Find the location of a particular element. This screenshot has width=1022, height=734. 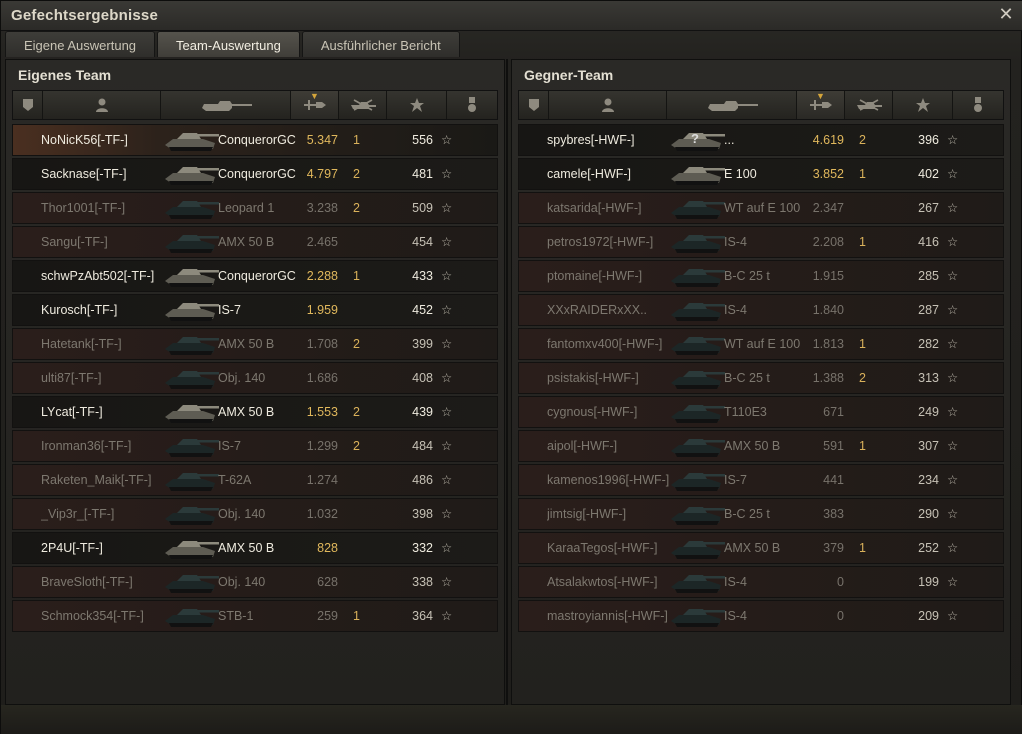

table-row: Atsalakwtos[-HWF-] IS-4 0 199 ☆ is located at coordinates (761, 582).